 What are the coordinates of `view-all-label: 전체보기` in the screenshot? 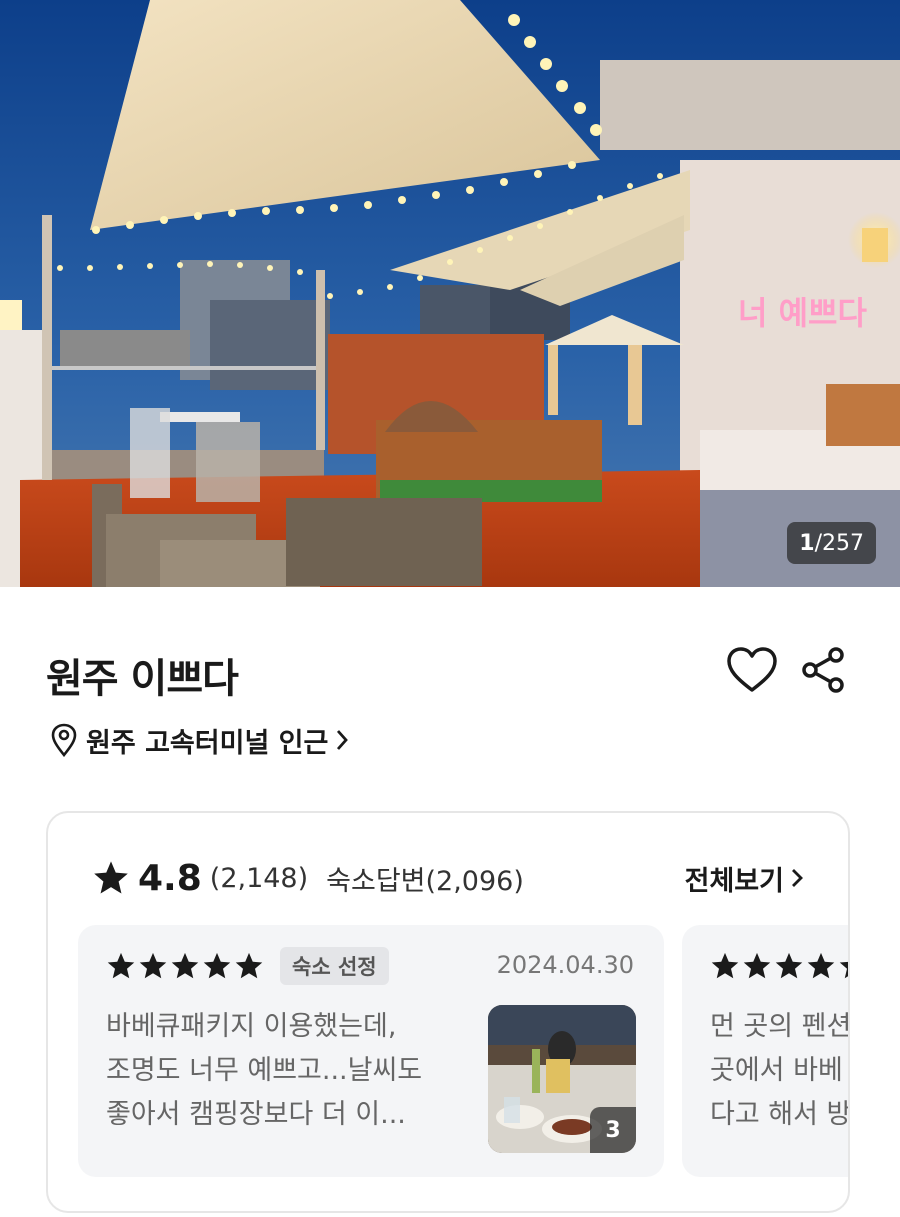 It's located at (734, 881).